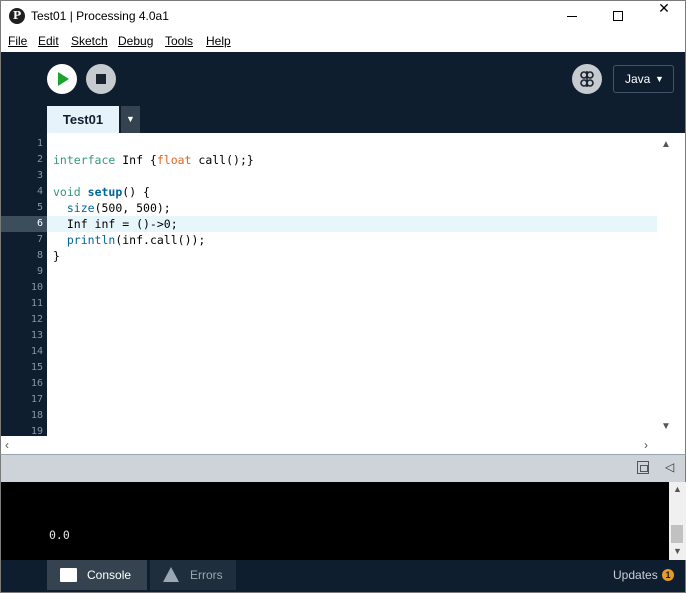  What do you see at coordinates (352, 192) in the screenshot?
I see `code-line: void setup() {` at bounding box center [352, 192].